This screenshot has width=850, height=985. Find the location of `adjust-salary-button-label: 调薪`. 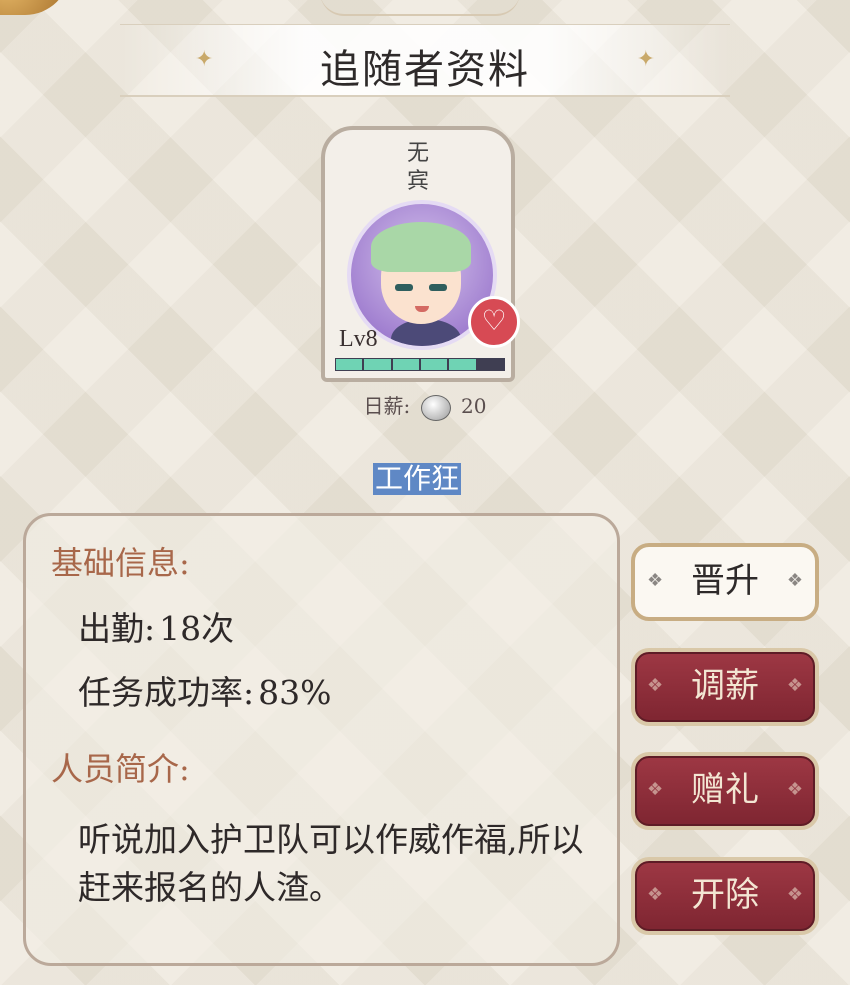

adjust-salary-button-label: 调薪 is located at coordinates (725, 686).